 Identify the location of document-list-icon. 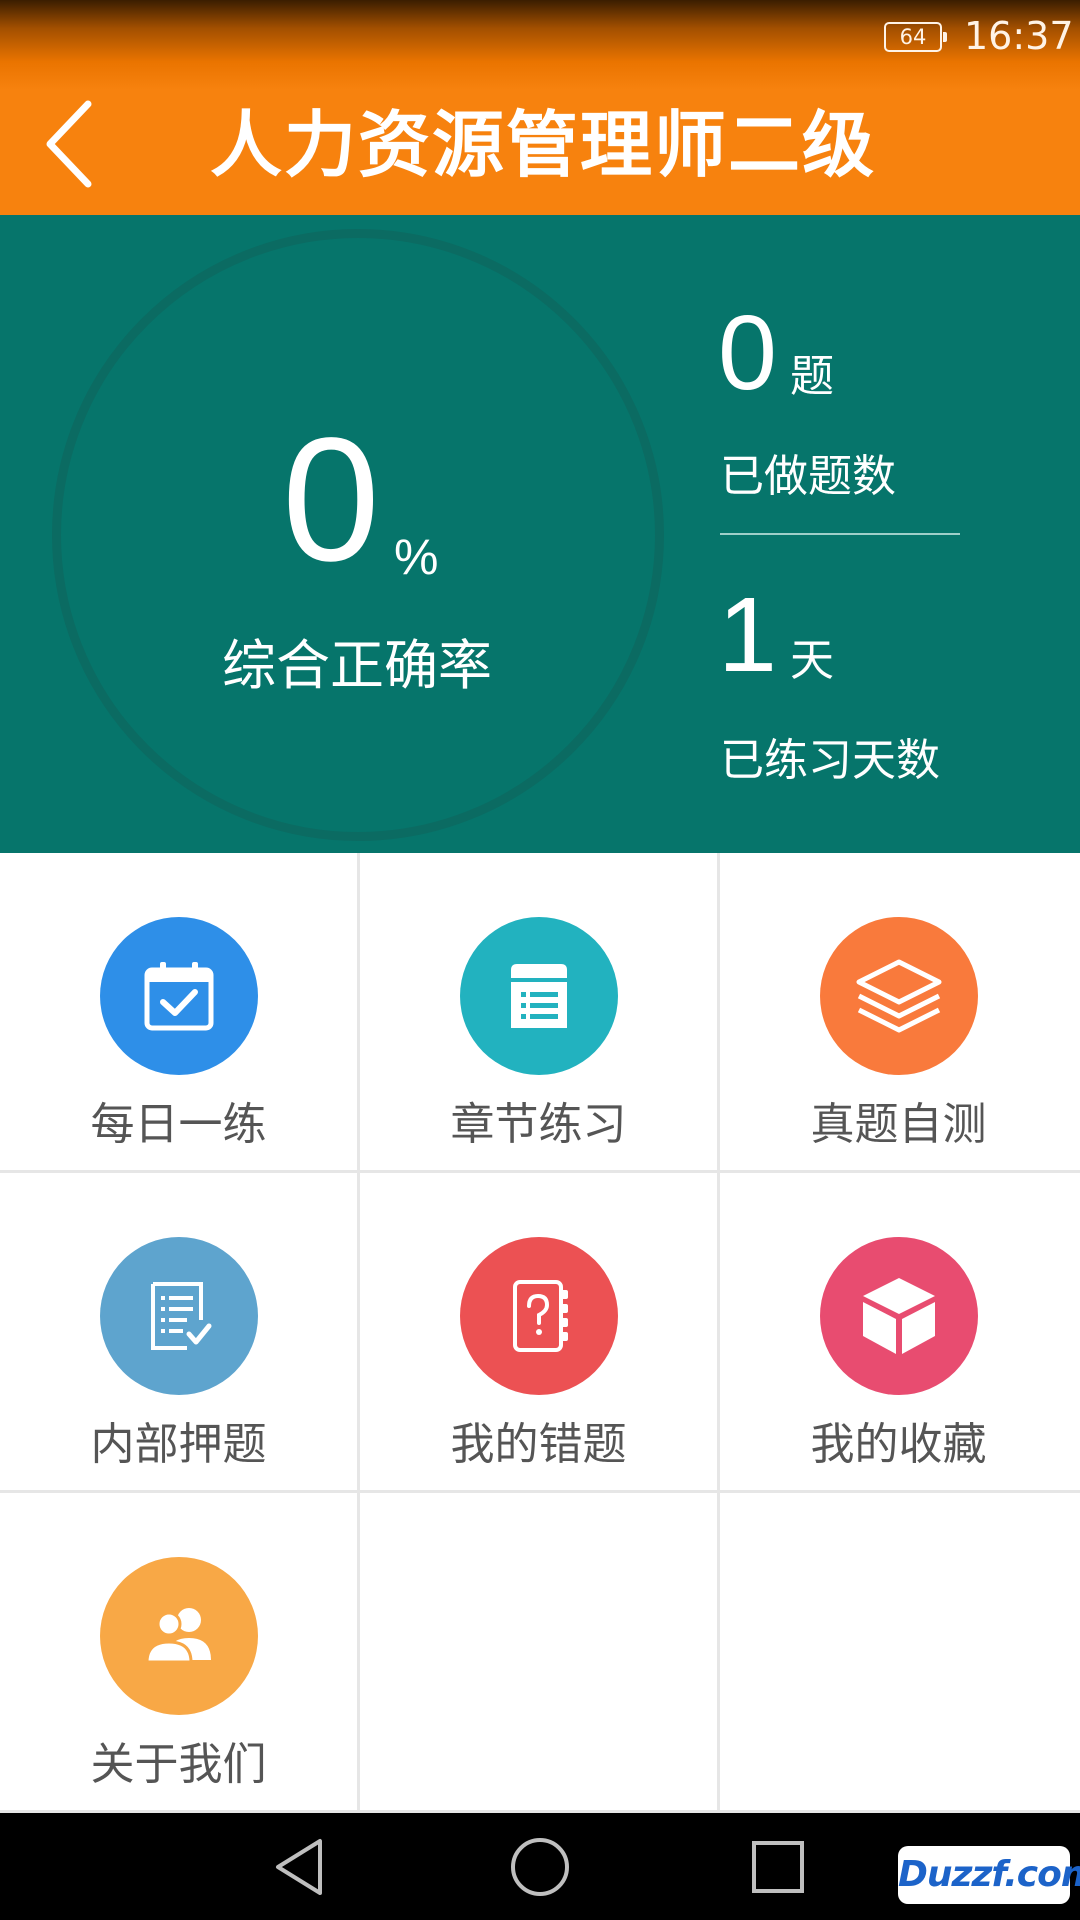
(539, 996).